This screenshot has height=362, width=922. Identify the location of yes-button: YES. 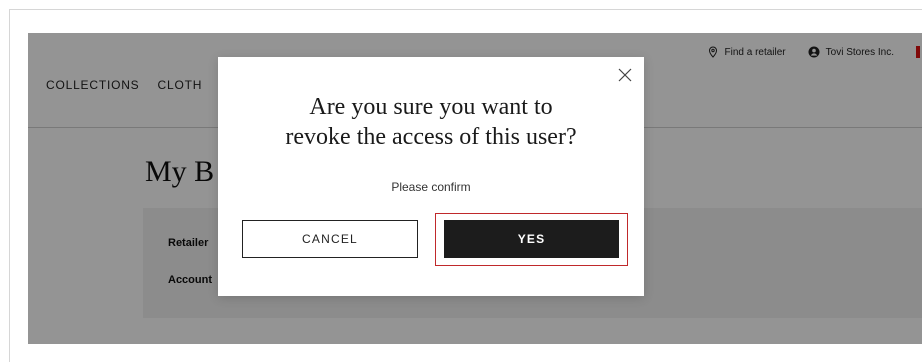
(531, 239).